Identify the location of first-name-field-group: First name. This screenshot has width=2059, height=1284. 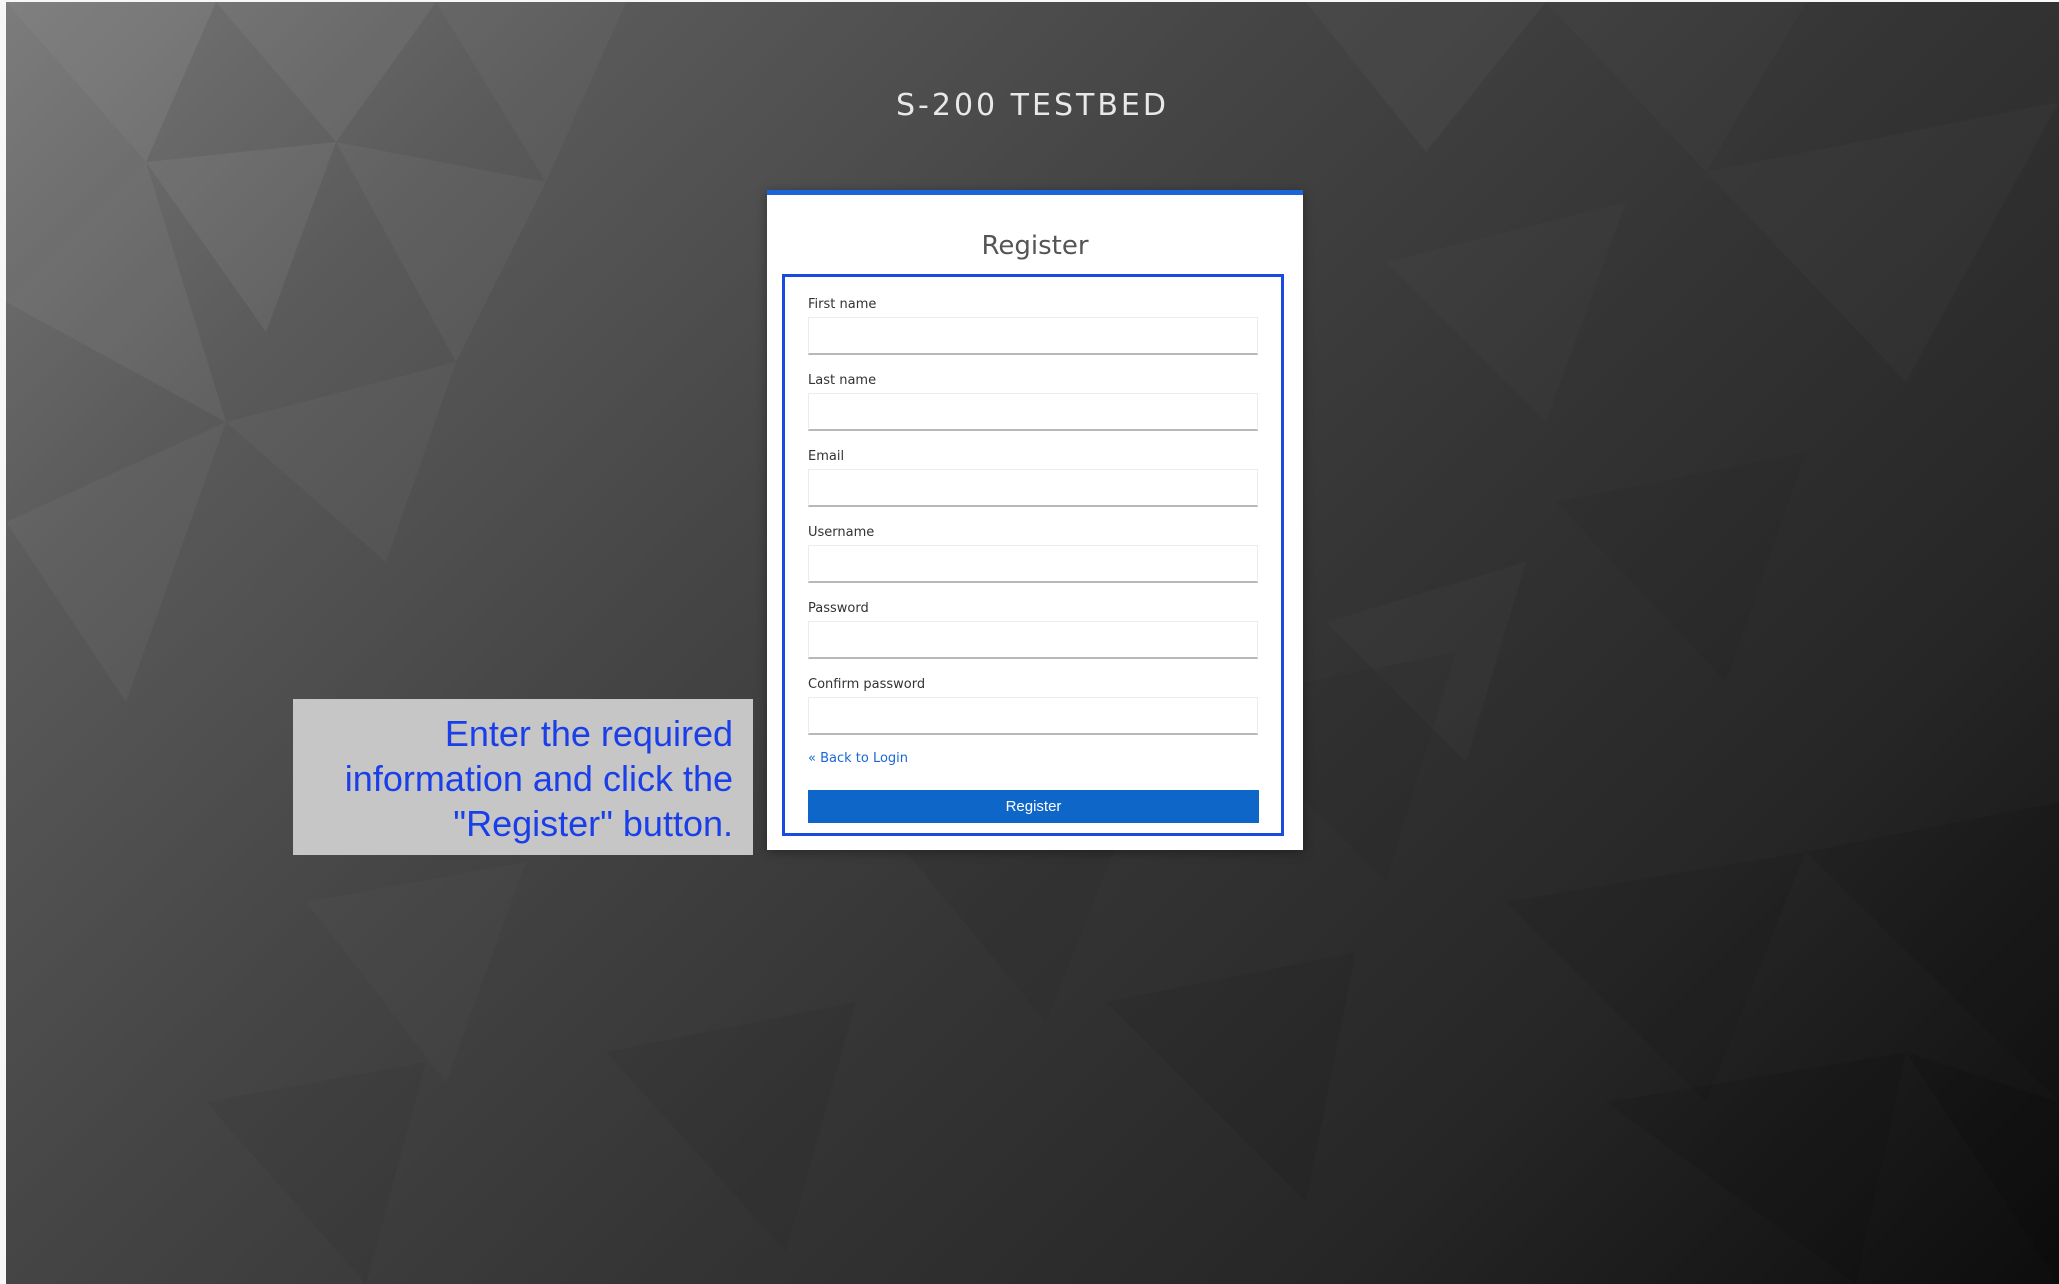
(1034, 325).